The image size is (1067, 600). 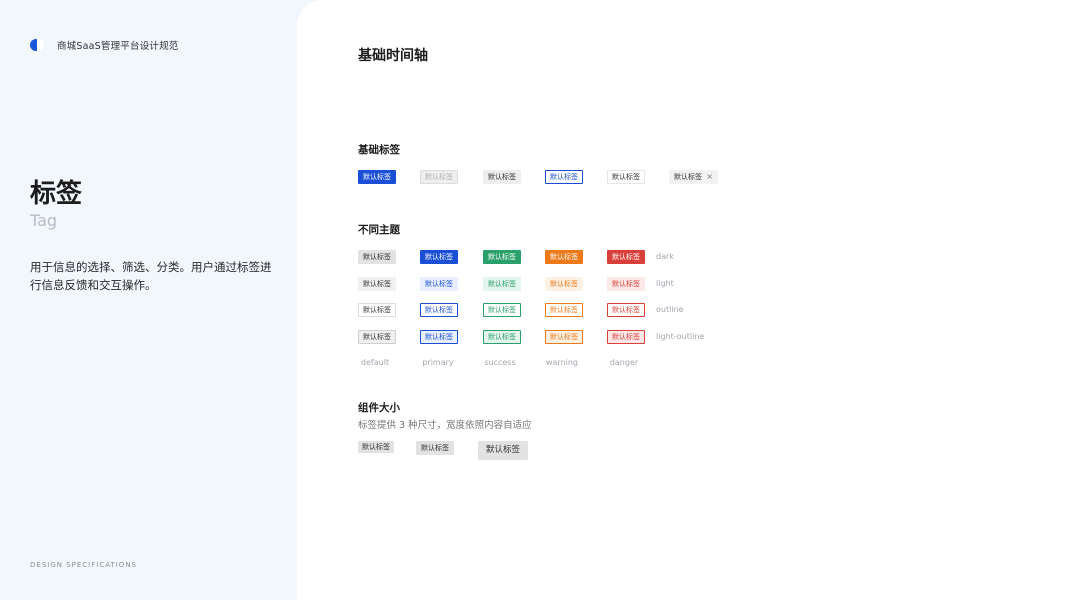 What do you see at coordinates (665, 256) in the screenshot?
I see `row-label-dark: dark` at bounding box center [665, 256].